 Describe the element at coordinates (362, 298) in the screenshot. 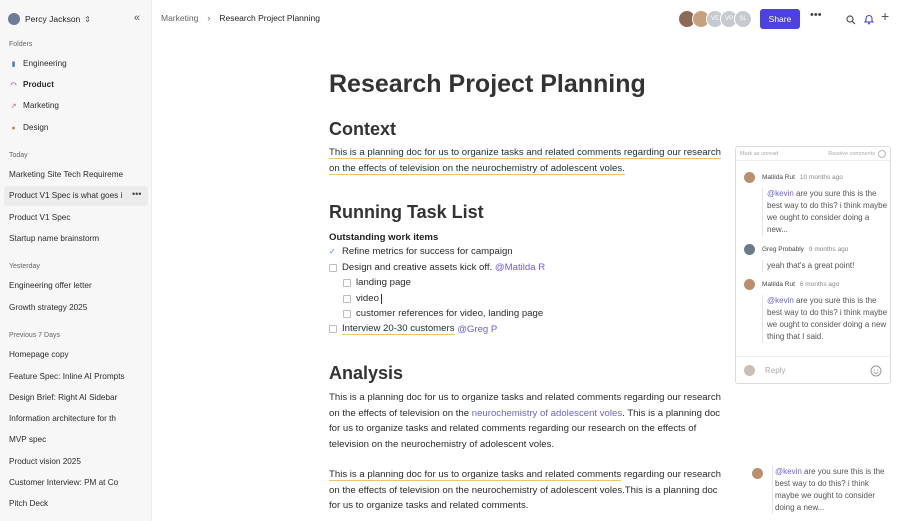

I see `task-item: video` at that location.